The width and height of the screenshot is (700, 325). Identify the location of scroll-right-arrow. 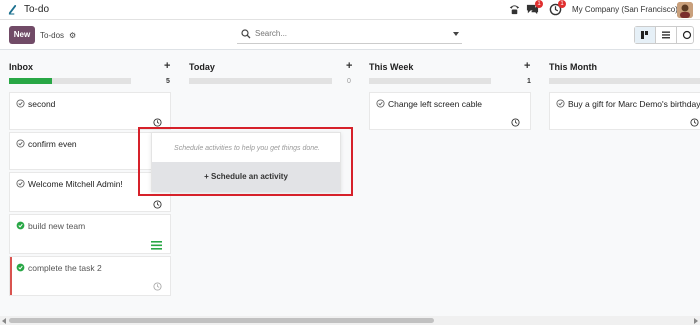
(696, 321).